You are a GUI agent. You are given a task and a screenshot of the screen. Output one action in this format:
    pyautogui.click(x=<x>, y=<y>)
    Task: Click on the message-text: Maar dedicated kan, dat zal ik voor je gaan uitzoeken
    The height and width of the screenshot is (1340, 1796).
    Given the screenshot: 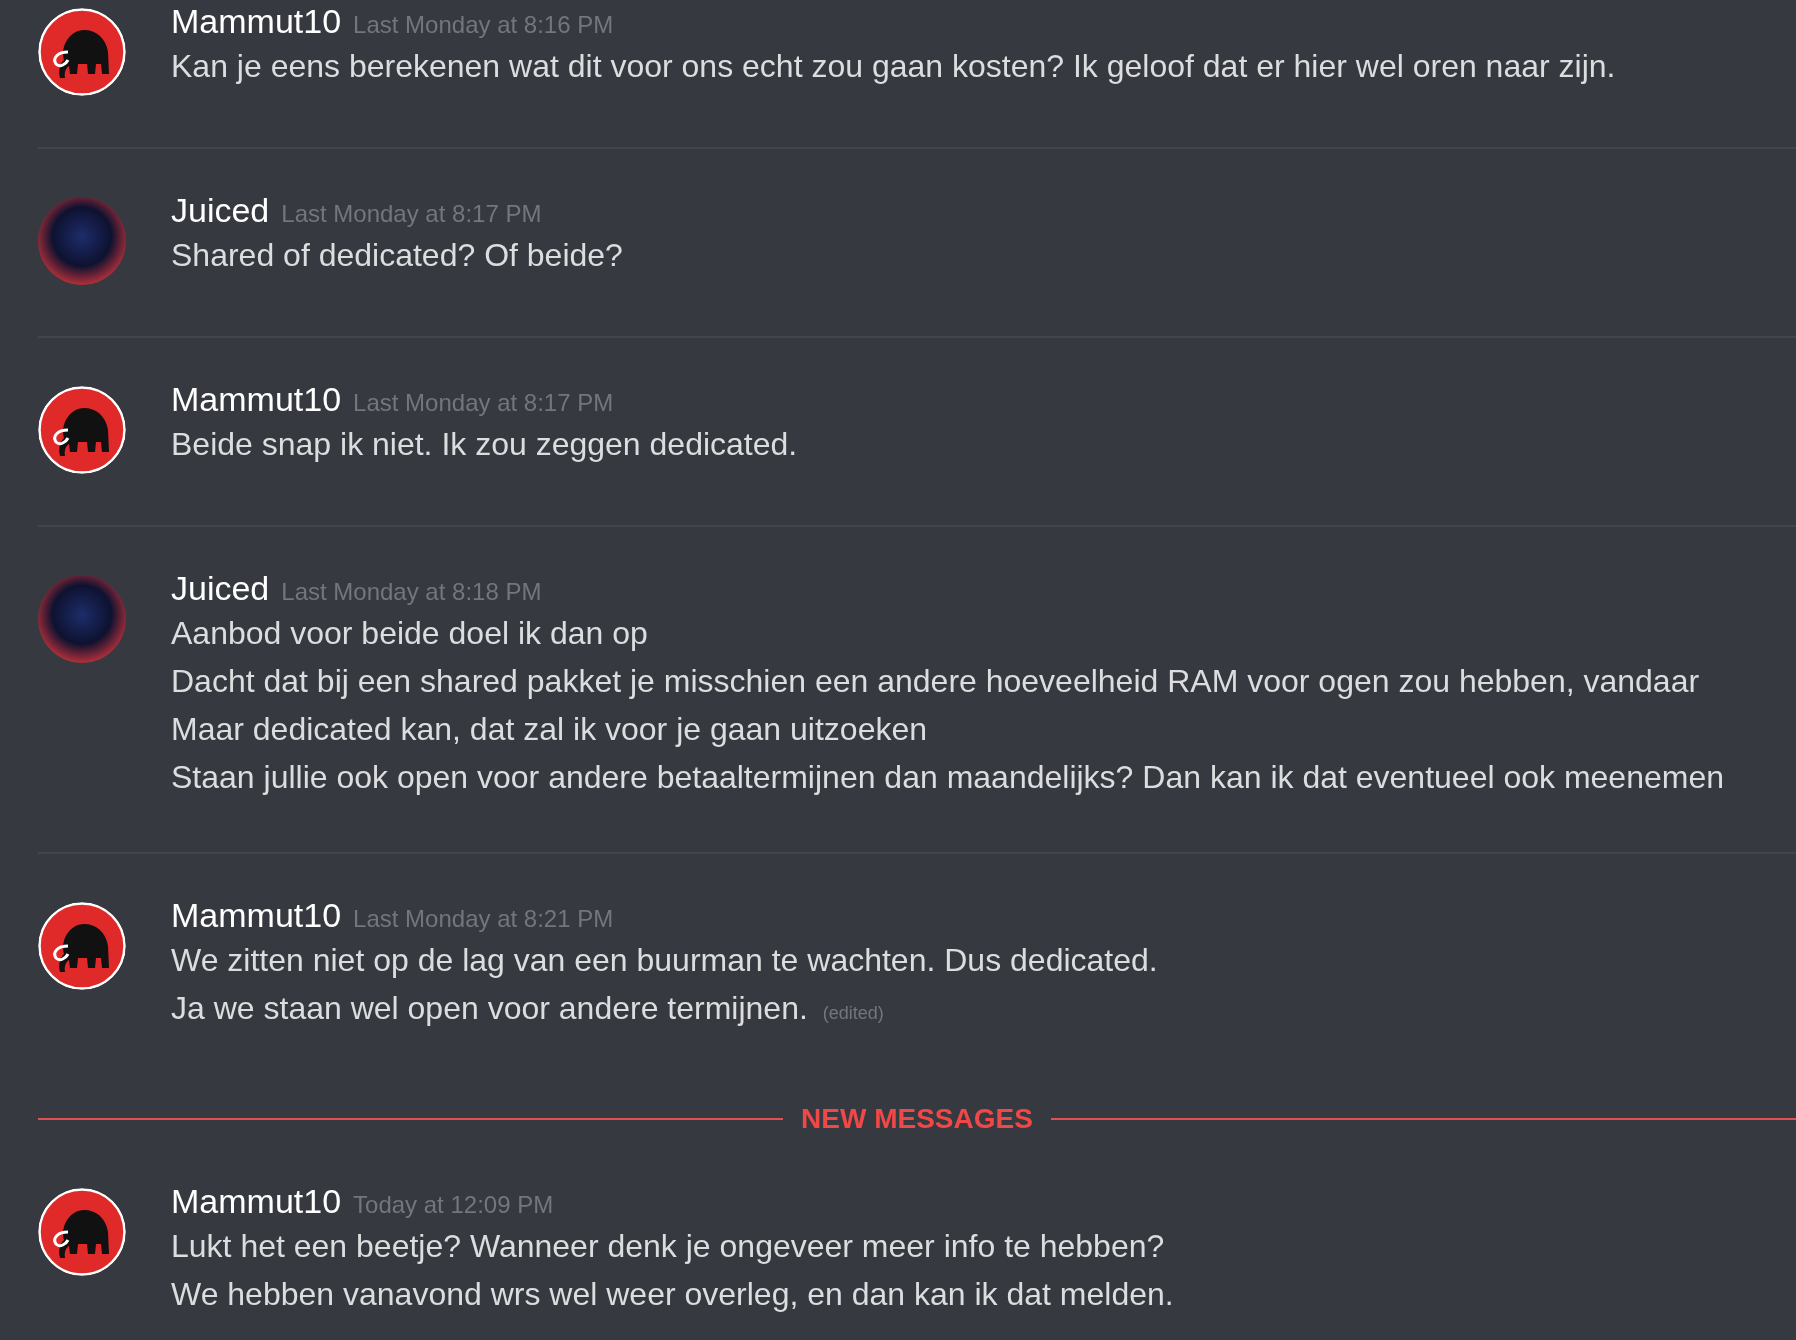 What is the action you would take?
    pyautogui.click(x=549, y=729)
    